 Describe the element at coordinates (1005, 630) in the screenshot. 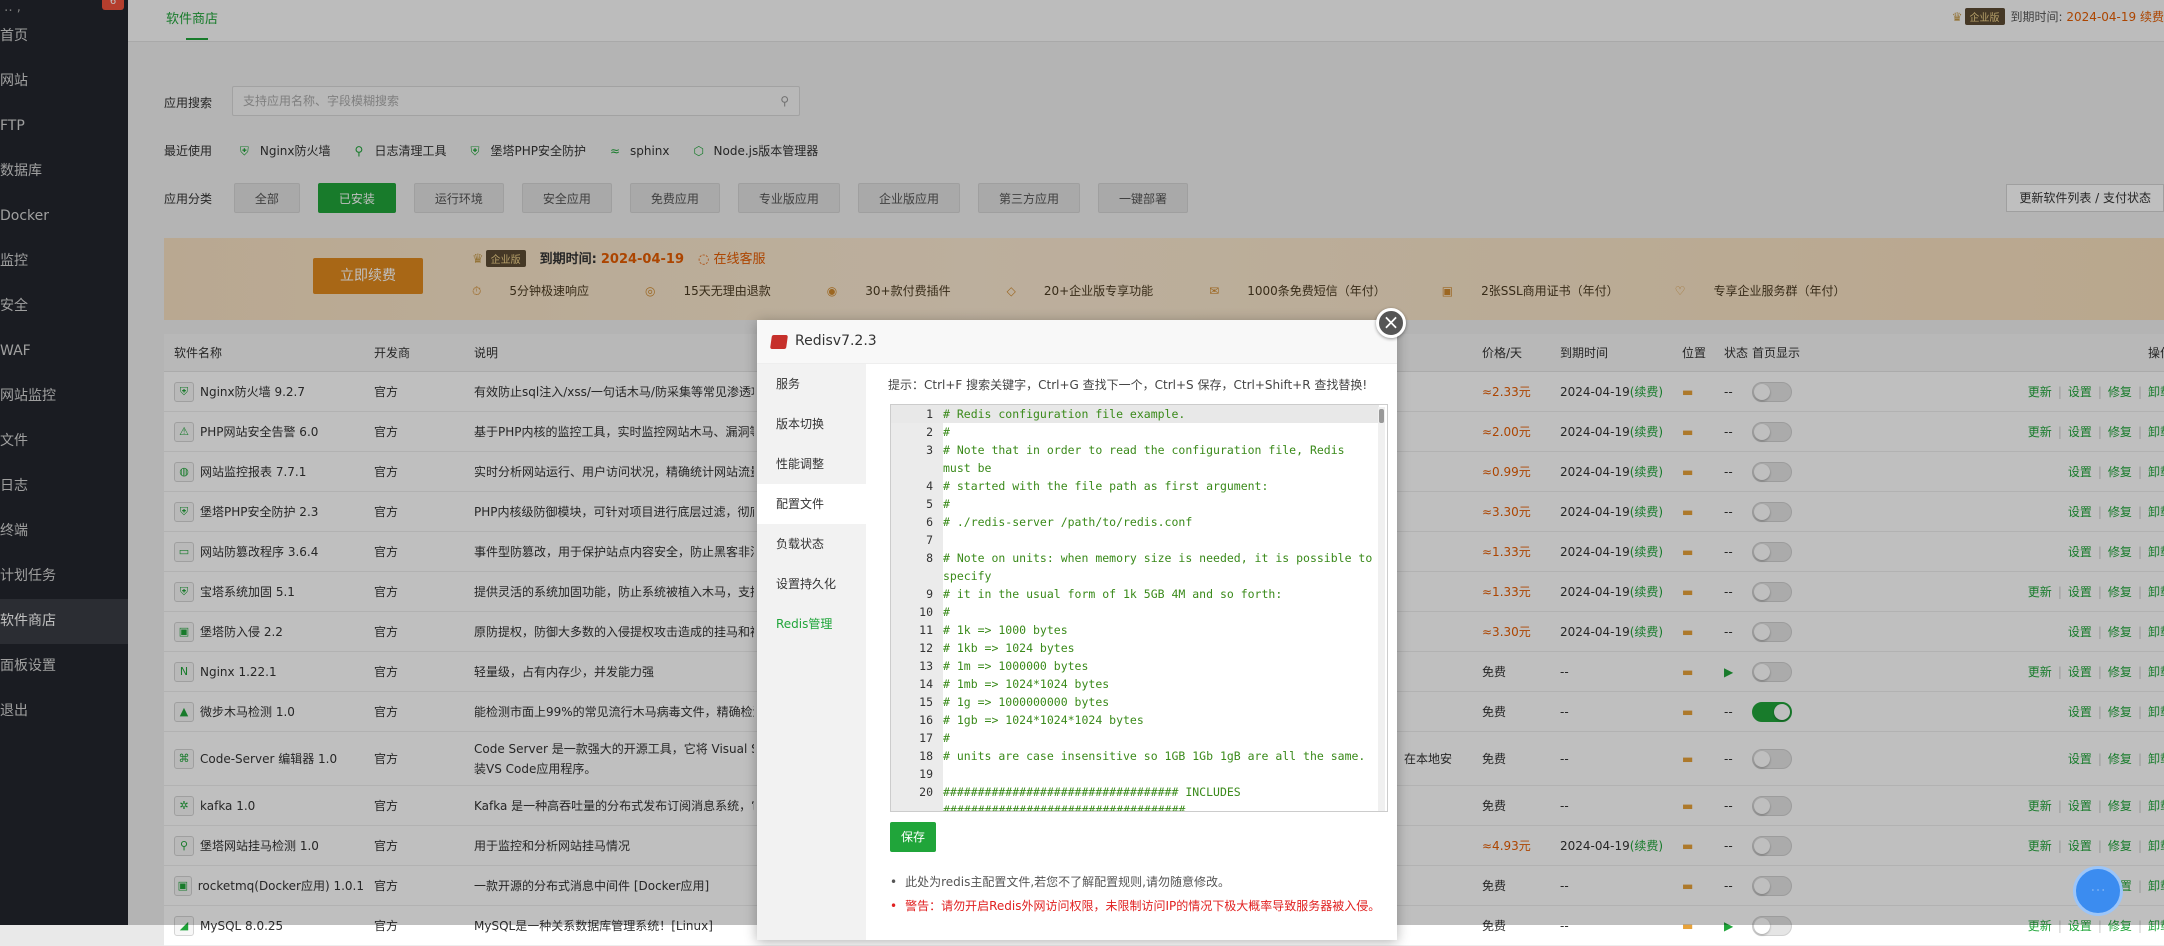

I see `line-text: # 1k => 1000 bytes` at that location.